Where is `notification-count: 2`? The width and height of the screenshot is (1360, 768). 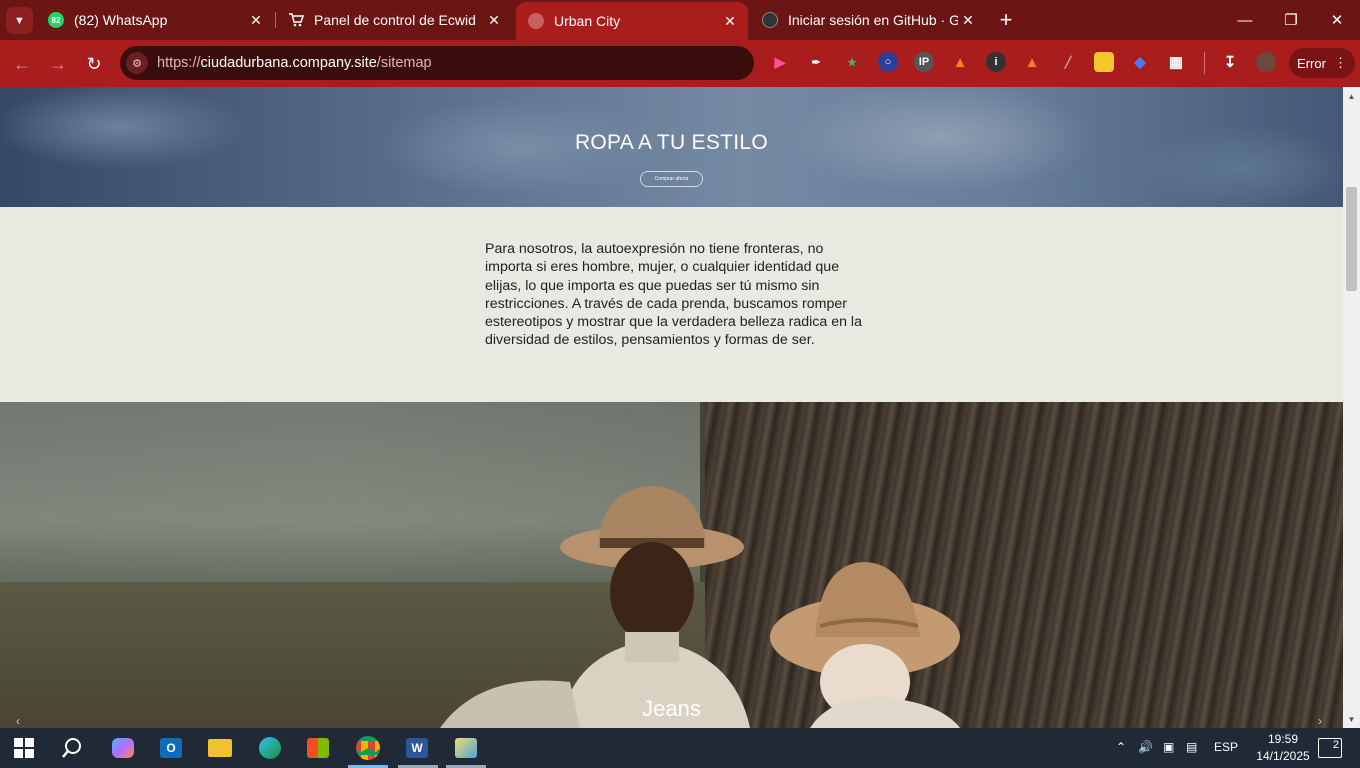
notification-count: 2 is located at coordinates (1335, 745).